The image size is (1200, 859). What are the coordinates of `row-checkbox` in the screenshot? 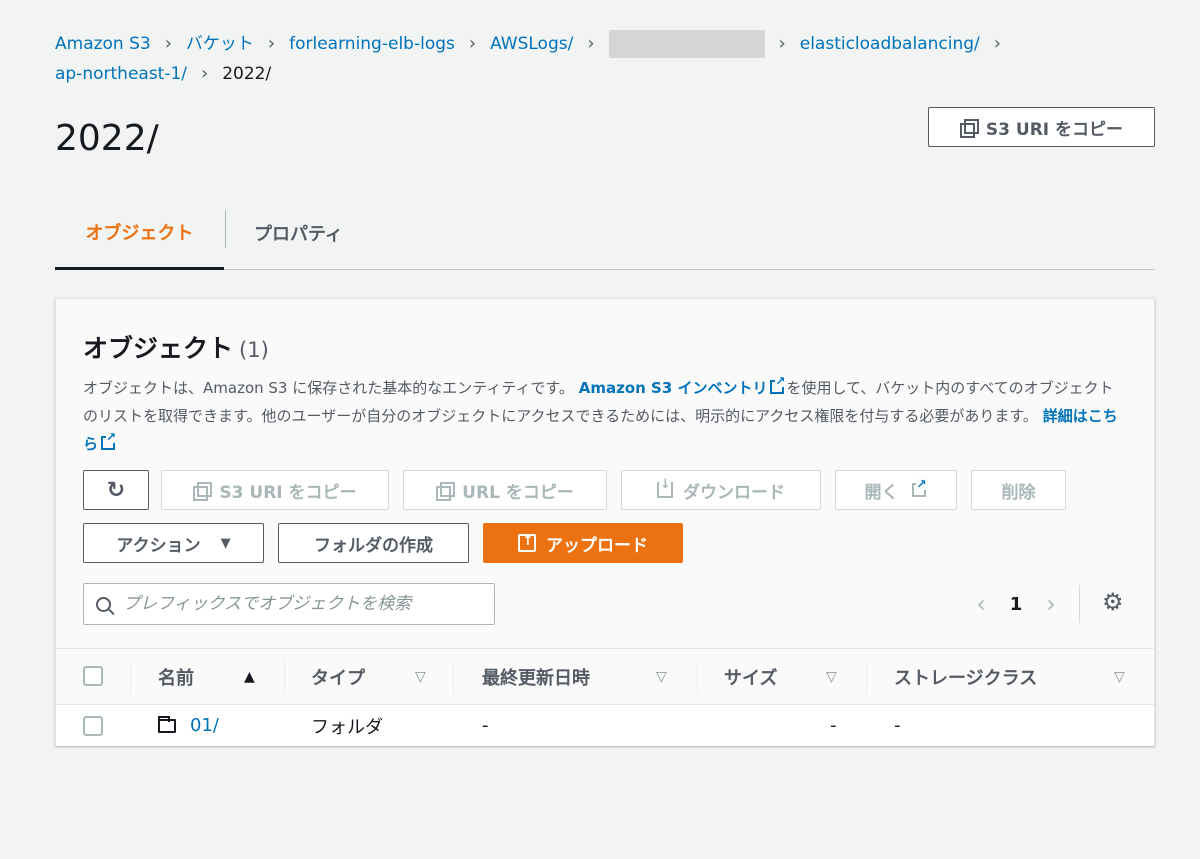 It's located at (93, 726).